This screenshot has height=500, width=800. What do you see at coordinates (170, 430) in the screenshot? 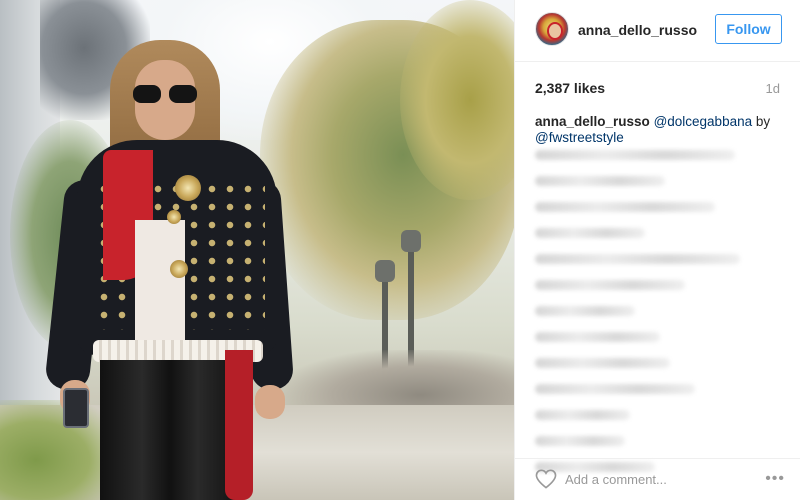
I see `sequin-pants` at bounding box center [170, 430].